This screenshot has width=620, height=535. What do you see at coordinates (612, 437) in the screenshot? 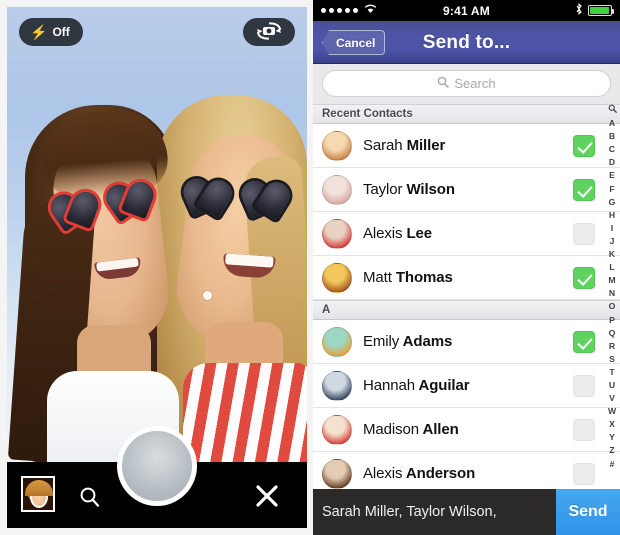
I see `index-letter: Y` at bounding box center [612, 437].